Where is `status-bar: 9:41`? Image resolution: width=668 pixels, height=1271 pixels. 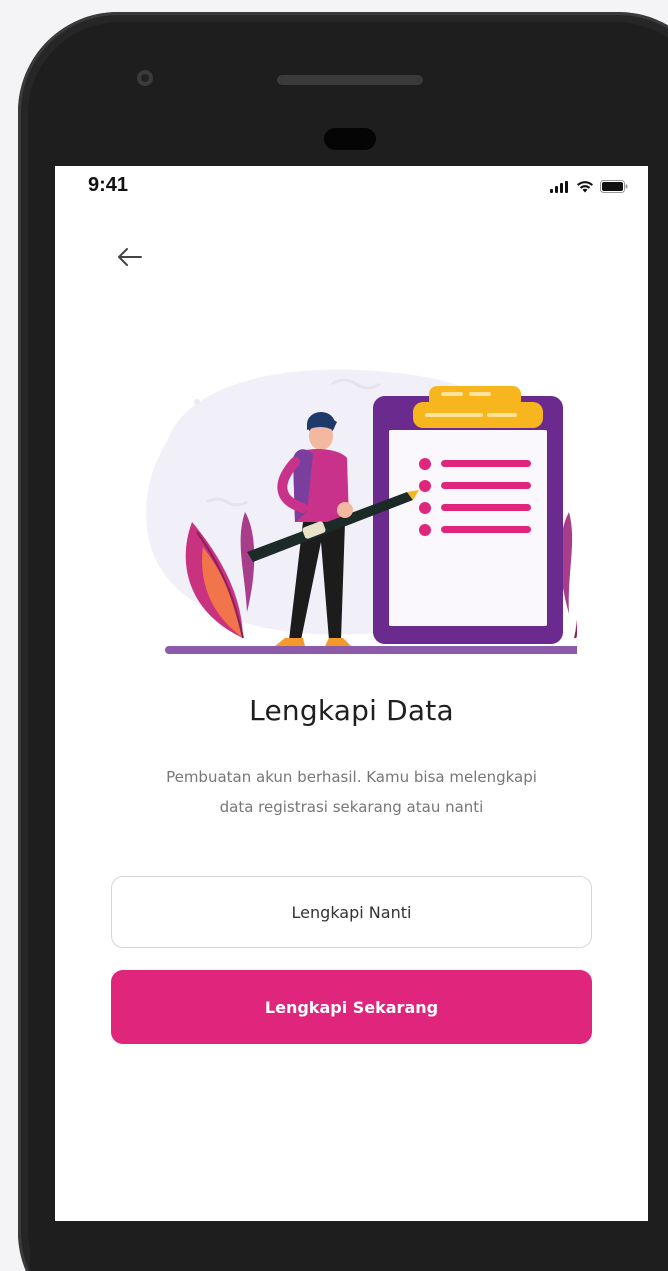
status-bar: 9:41 is located at coordinates (351, 188).